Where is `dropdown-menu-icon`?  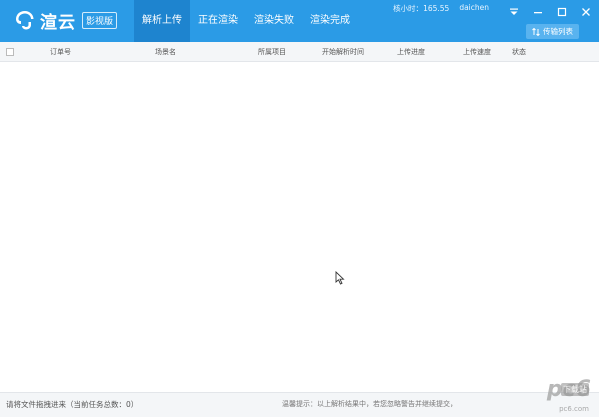
dropdown-menu-icon is located at coordinates (514, 8).